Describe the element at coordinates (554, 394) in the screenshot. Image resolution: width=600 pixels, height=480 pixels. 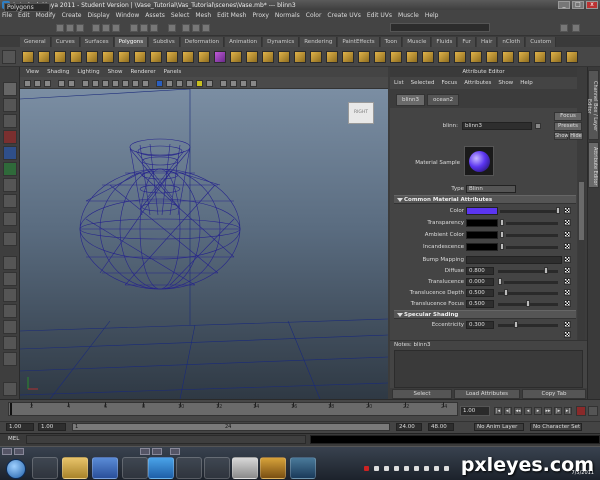
I see `copy-tab-button: Copy Tab` at that location.